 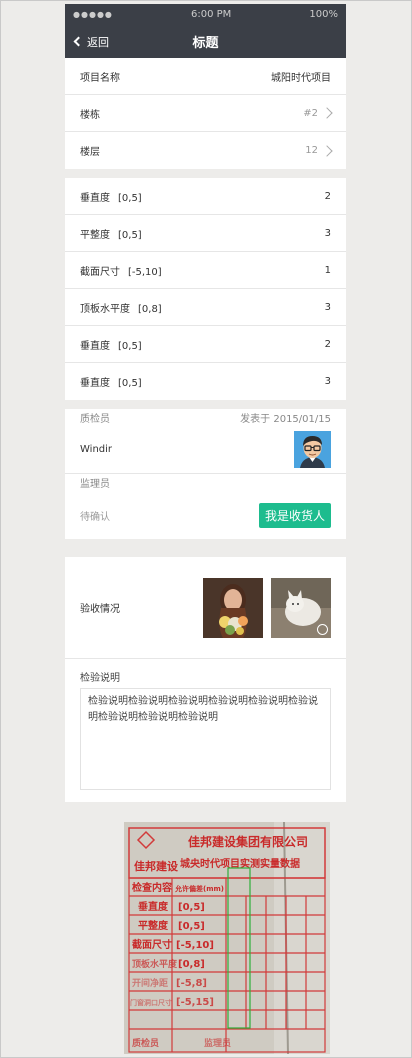 What do you see at coordinates (153, 925) in the screenshot?
I see `sheet-item: 平整度` at bounding box center [153, 925].